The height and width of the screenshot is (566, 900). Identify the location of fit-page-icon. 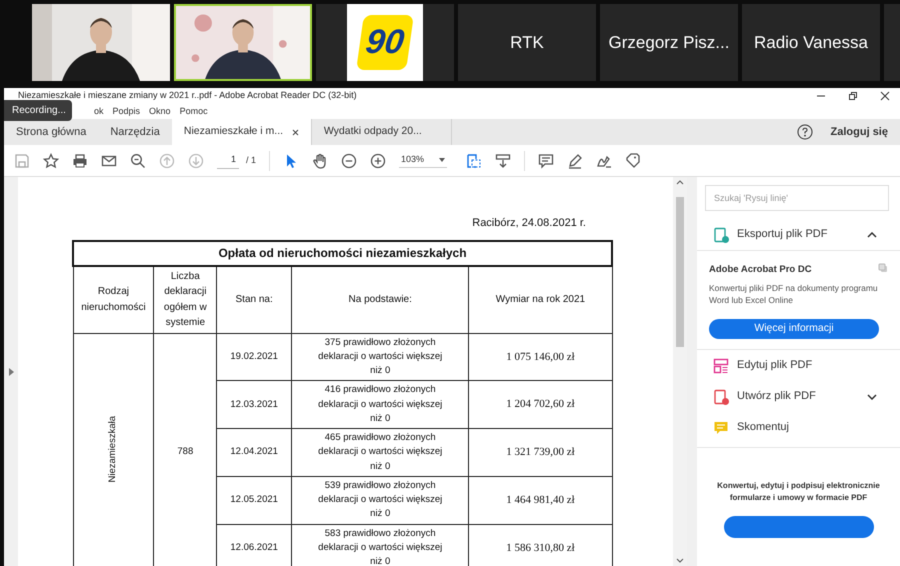
(474, 160).